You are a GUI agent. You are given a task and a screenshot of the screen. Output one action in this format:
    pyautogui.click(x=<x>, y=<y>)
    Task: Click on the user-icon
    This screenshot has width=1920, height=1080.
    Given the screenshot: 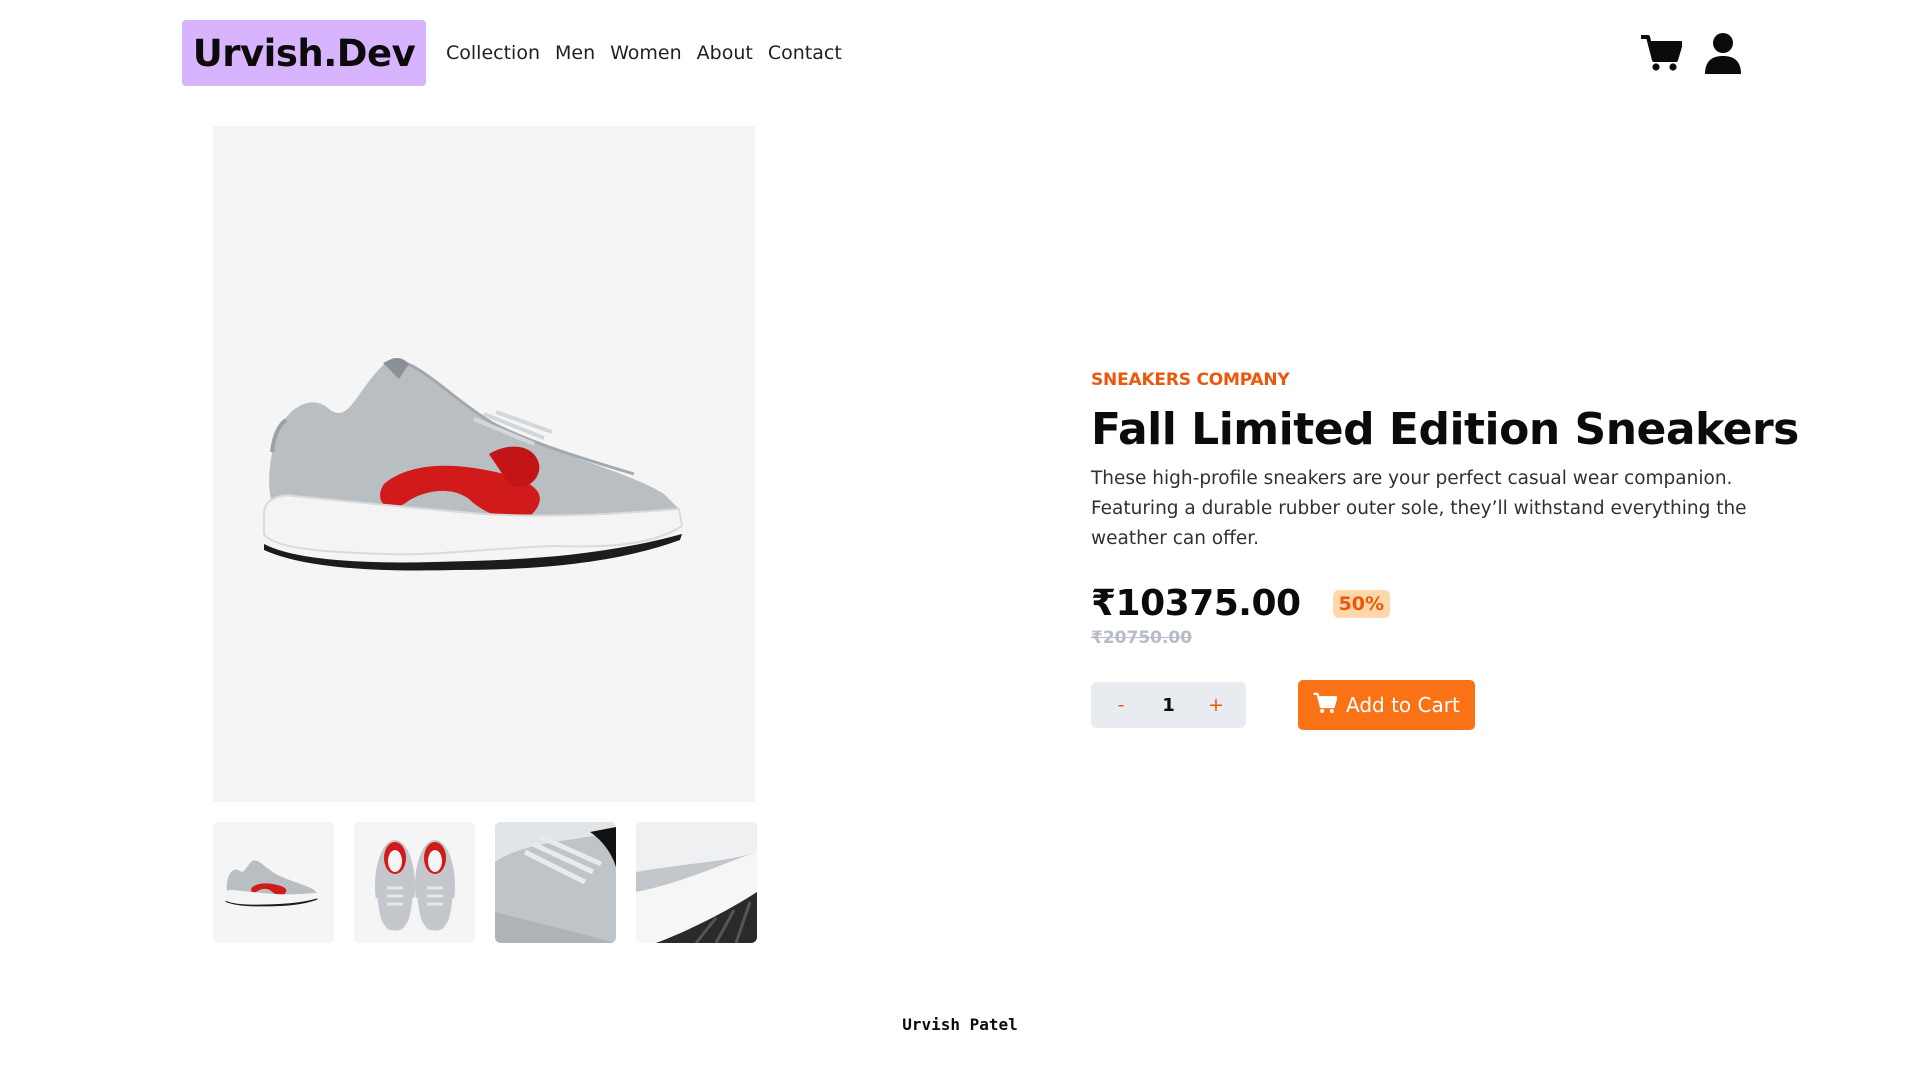 What is the action you would take?
    pyautogui.click(x=1723, y=53)
    